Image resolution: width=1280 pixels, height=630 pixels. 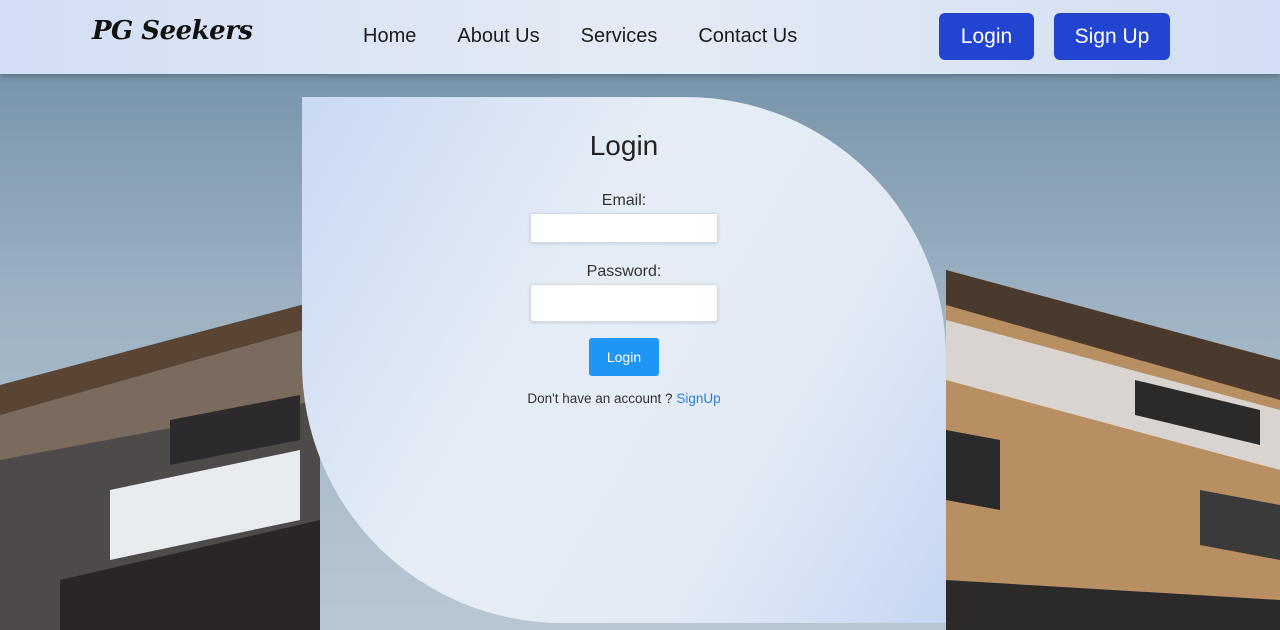 What do you see at coordinates (498, 36) in the screenshot?
I see `nav-link-about-us: About Us` at bounding box center [498, 36].